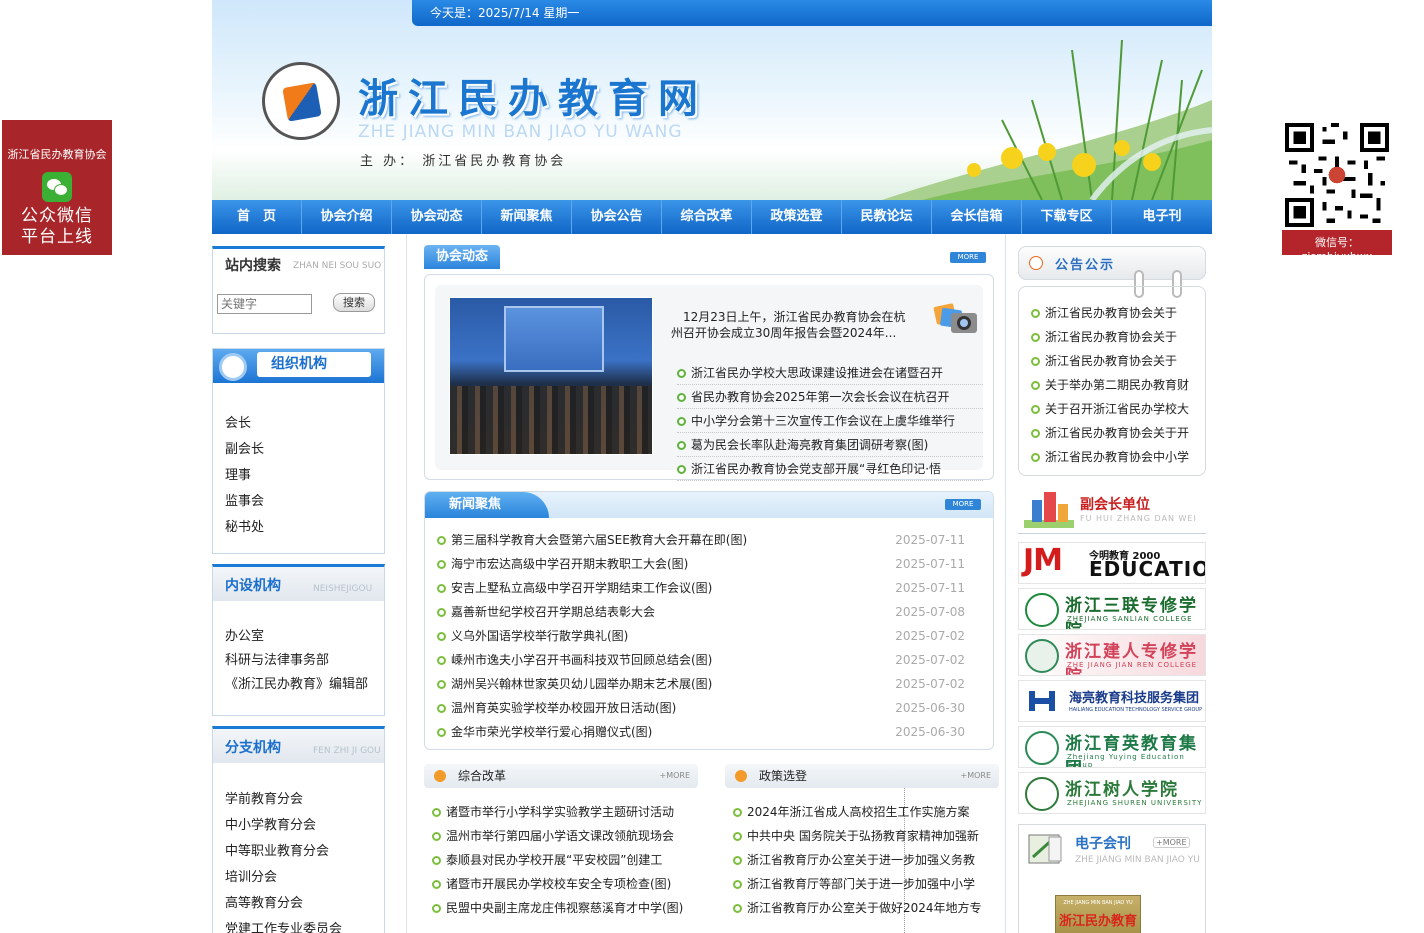  What do you see at coordinates (1337, 191) in the screenshot?
I see `qr-code-float: 微信号：zjsmbjyxhwx` at bounding box center [1337, 191].